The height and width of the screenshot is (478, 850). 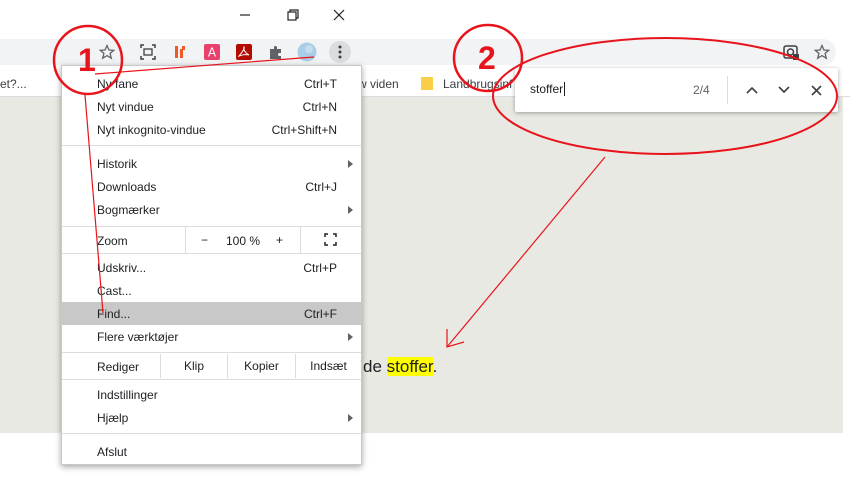 I want to click on menu-item-history: Historik, so click(x=211, y=163).